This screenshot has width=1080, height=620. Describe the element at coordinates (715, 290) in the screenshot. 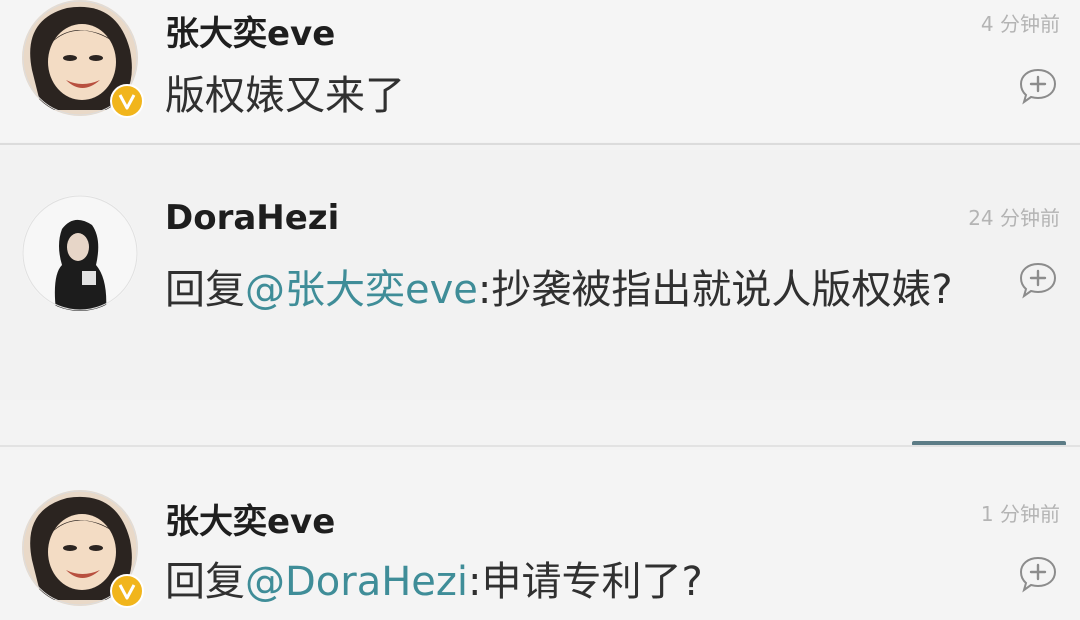

I see `reply-text: :抄袭被指出就说人版权婊?` at that location.